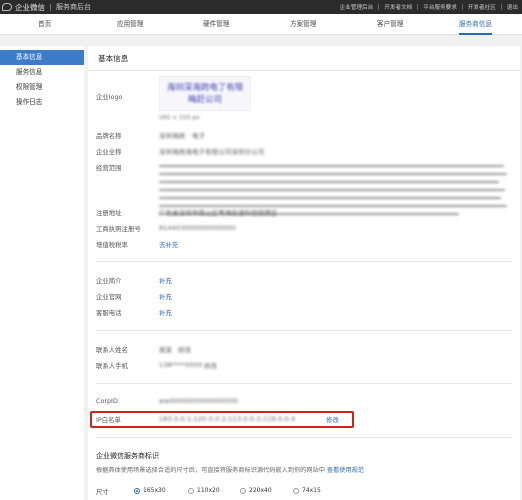  I want to click on sidebar-item-permissions: 权限管理, so click(42, 87).